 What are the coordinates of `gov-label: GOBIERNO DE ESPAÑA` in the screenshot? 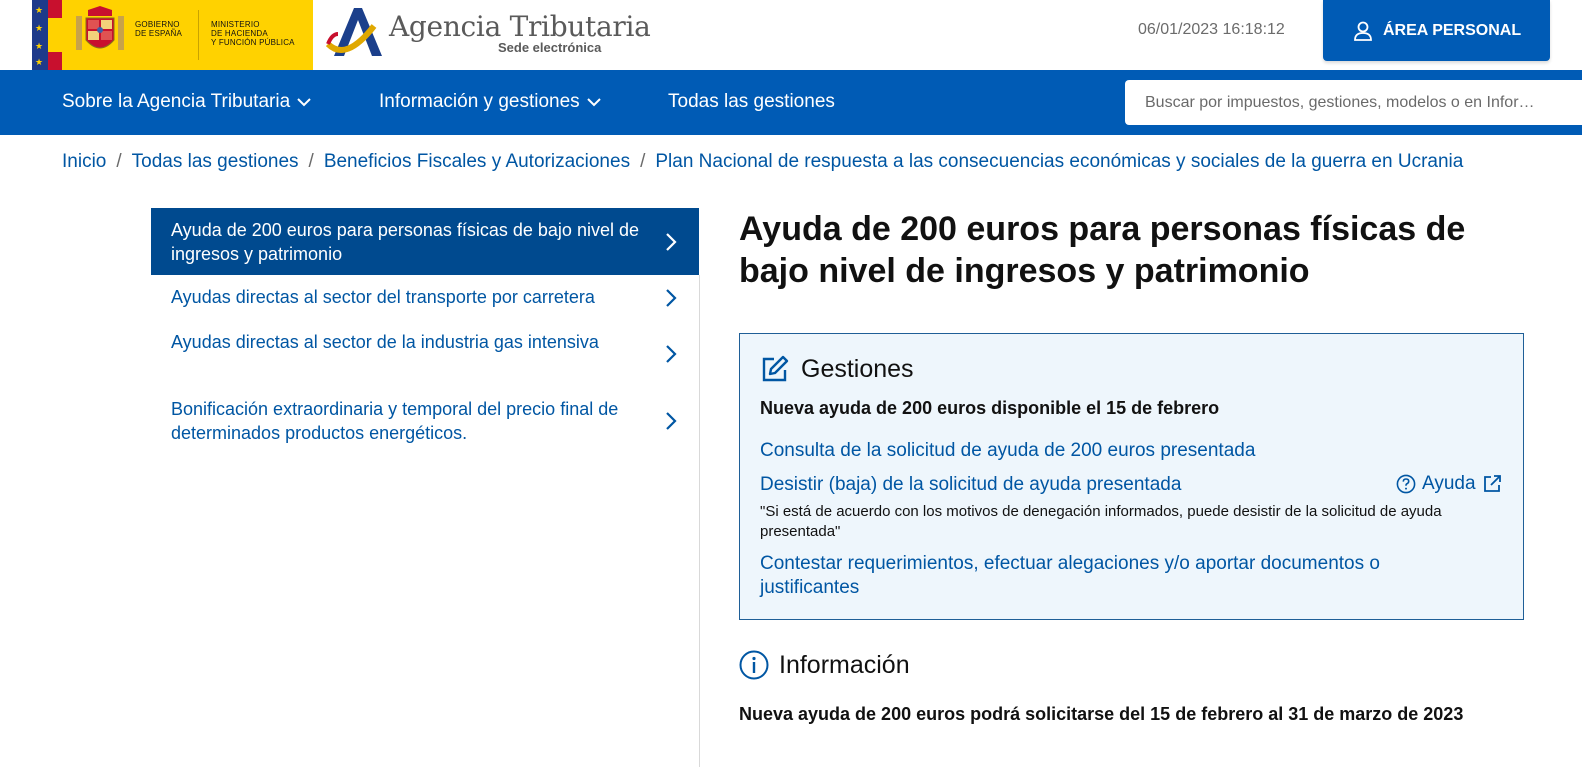 It's located at (158, 29).